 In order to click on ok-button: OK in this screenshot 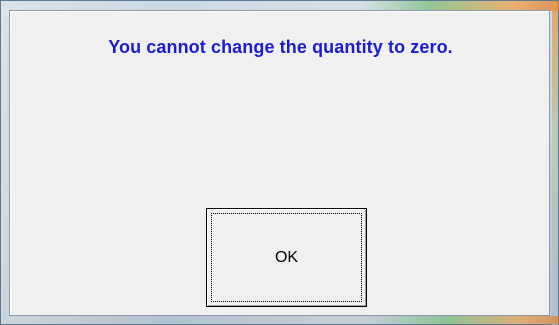, I will do `click(286, 257)`.